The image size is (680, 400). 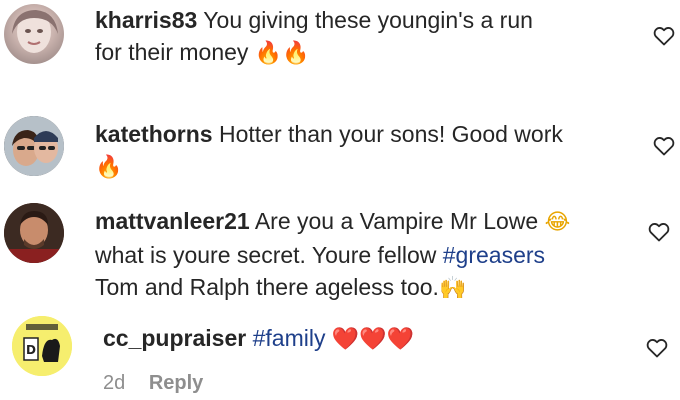 What do you see at coordinates (146, 20) in the screenshot?
I see `comment-username: kharris83` at bounding box center [146, 20].